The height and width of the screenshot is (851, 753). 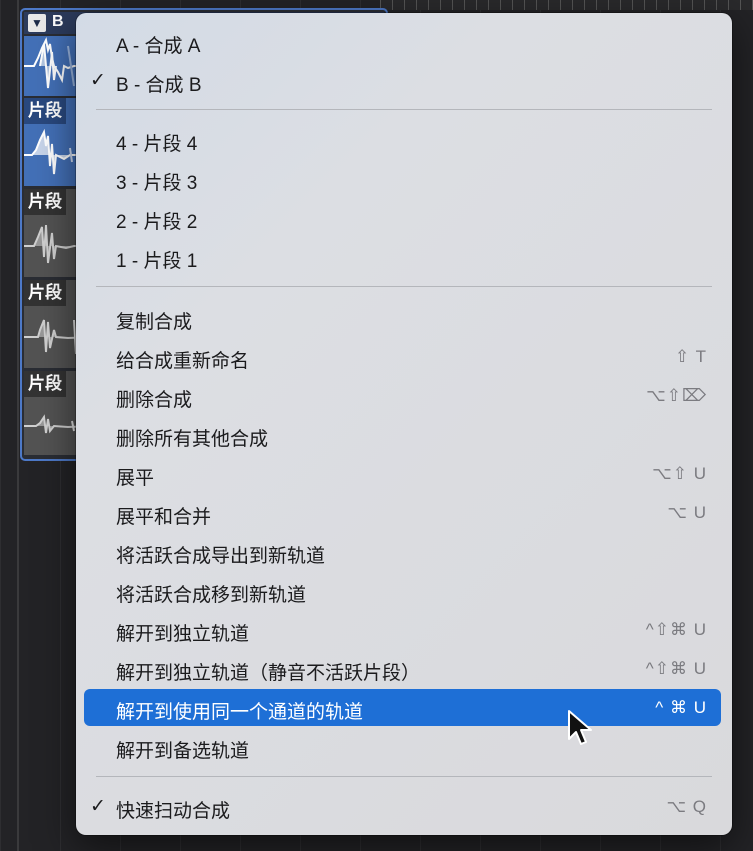 I want to click on menu-item-flatten-merge: 展平和合并 ⌥ U, so click(x=402, y=512).